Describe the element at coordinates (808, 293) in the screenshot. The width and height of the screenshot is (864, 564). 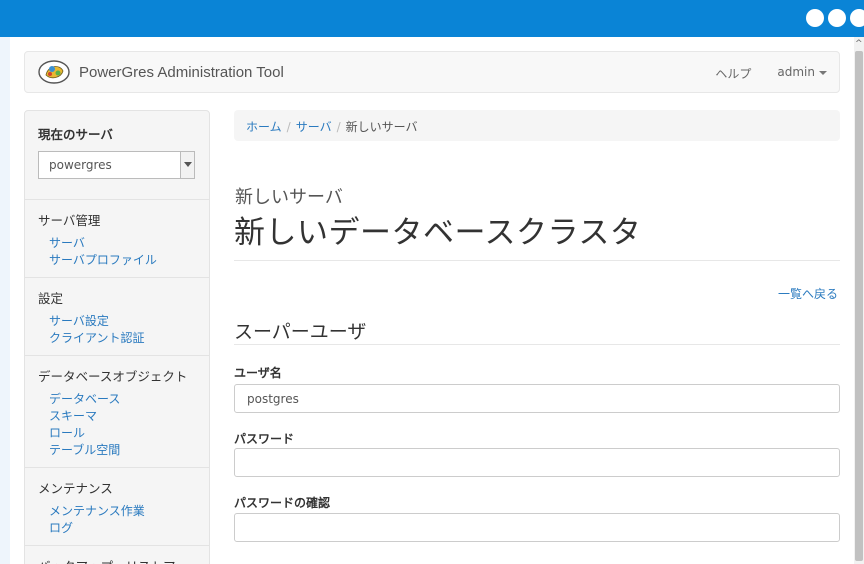
I see `back-to-list-link: 一覧へ戻る` at that location.